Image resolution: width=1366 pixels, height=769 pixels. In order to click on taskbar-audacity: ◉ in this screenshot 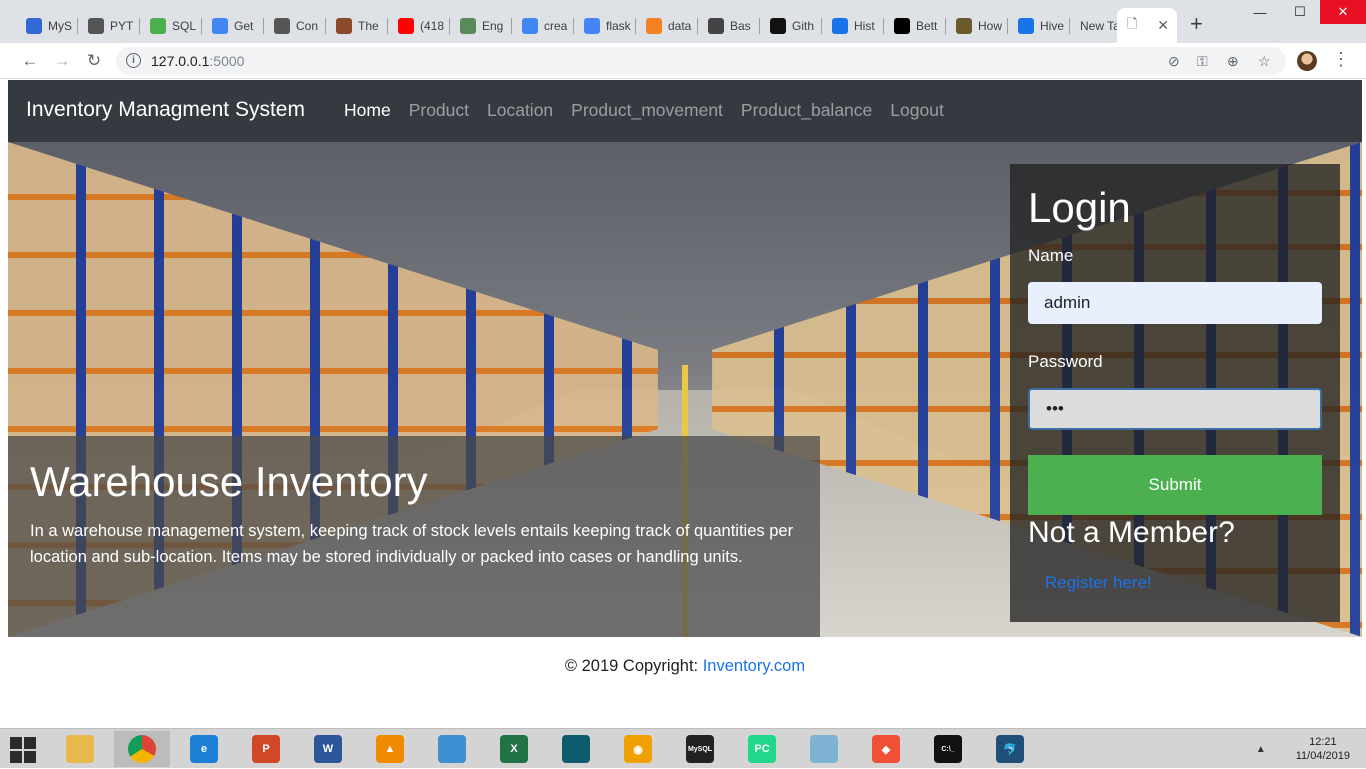, I will do `click(638, 749)`.